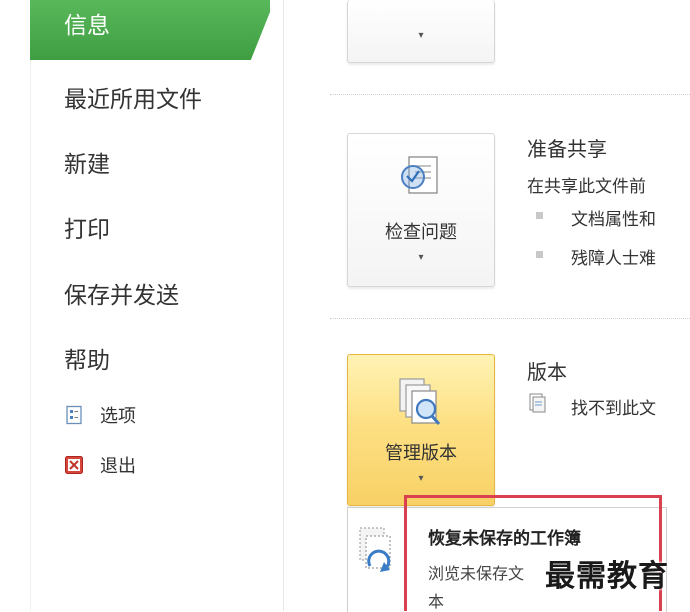  Describe the element at coordinates (607, 576) in the screenshot. I see `watermark: 最需教育` at that location.